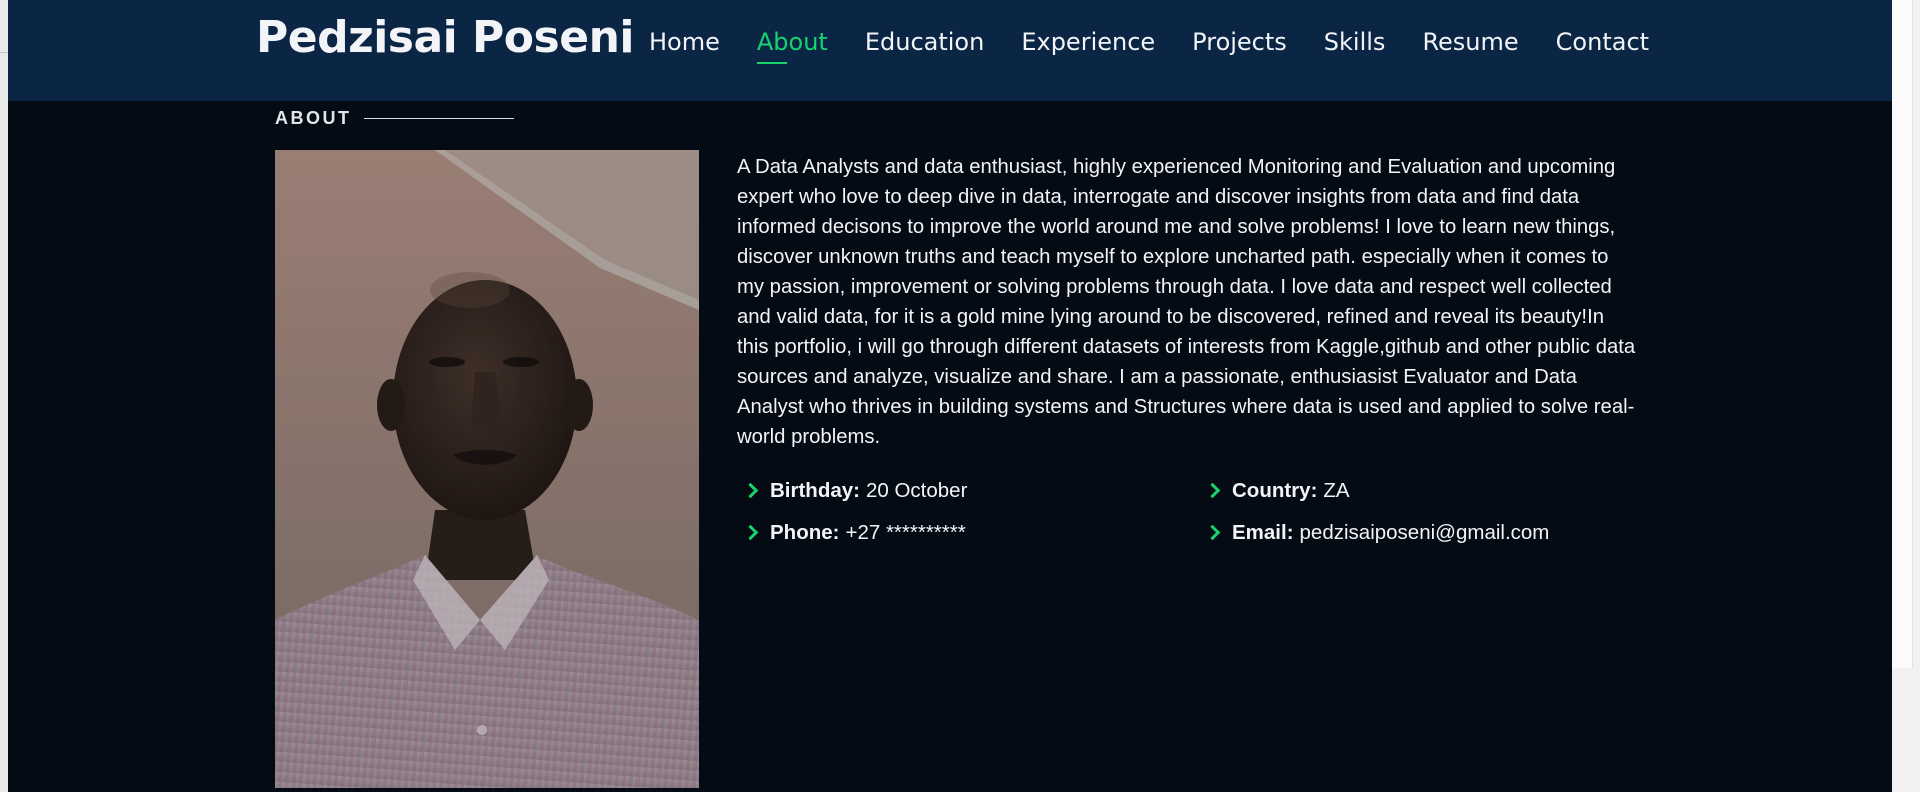  I want to click on vertical-scrollbar, so click(1906, 396).